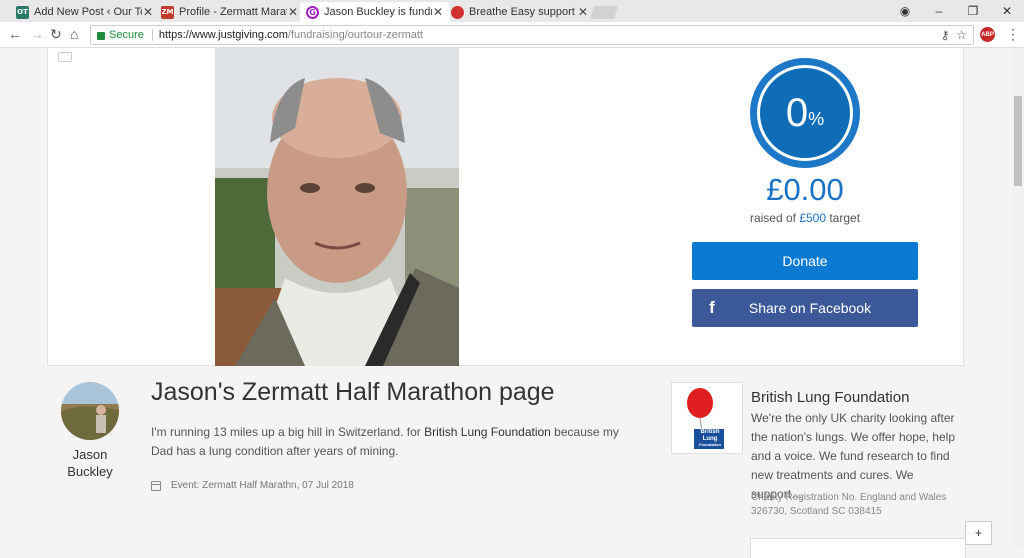 This screenshot has height=558, width=1024. I want to click on next-card, so click(858, 548).